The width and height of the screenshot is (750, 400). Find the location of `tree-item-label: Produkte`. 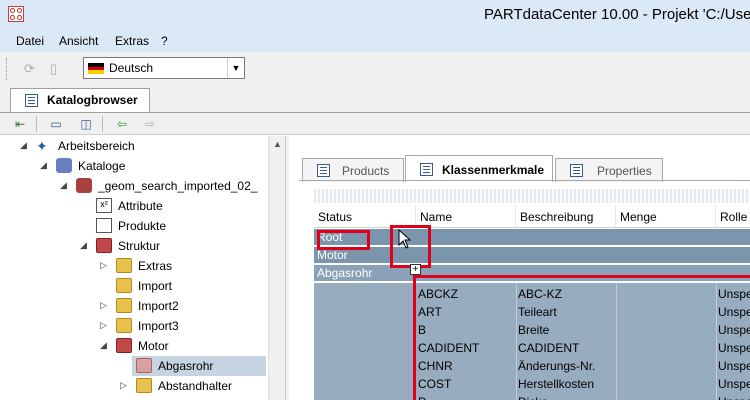

tree-item-label: Produkte is located at coordinates (142, 226).